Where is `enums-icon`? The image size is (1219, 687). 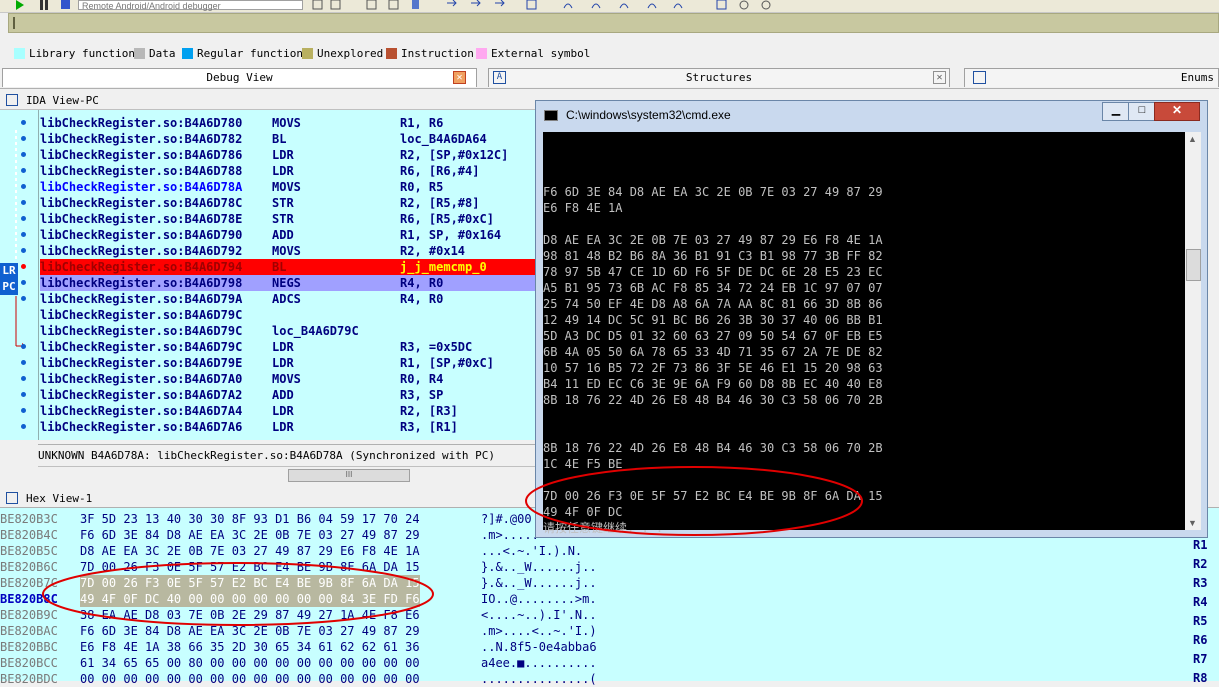 enums-icon is located at coordinates (979, 77).